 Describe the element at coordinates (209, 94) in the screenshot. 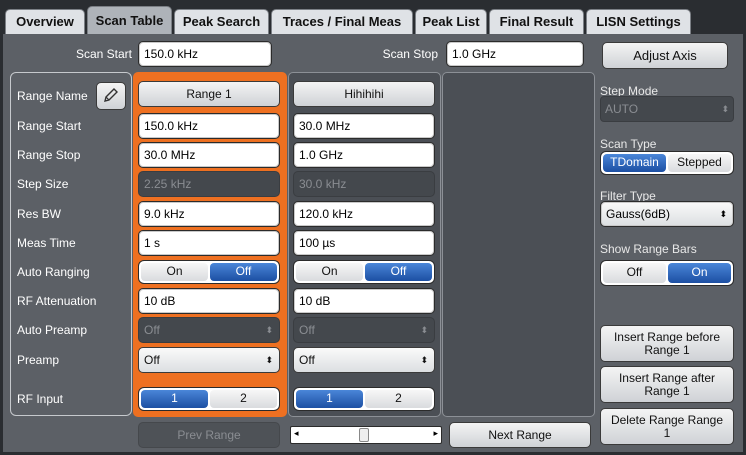

I see `range-1-name-button: Range 1` at that location.